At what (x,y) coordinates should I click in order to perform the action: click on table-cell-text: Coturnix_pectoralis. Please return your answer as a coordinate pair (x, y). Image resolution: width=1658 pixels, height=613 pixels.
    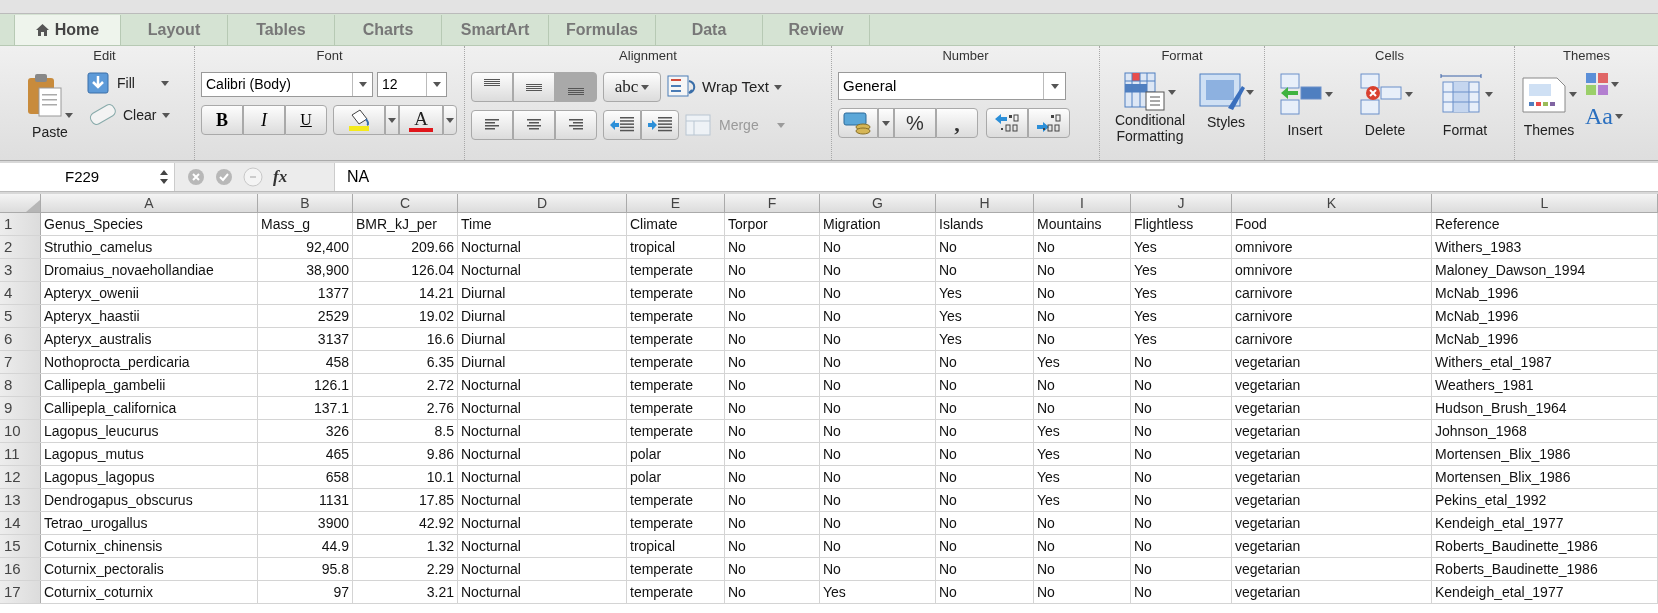
    Looking at the image, I should click on (104, 569).